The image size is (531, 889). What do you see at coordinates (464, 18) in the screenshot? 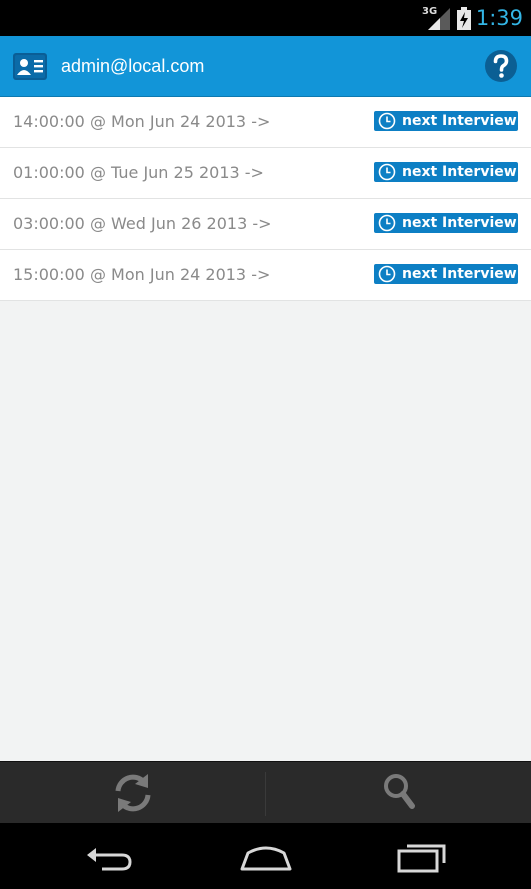
I see `battery-charging-icon` at bounding box center [464, 18].